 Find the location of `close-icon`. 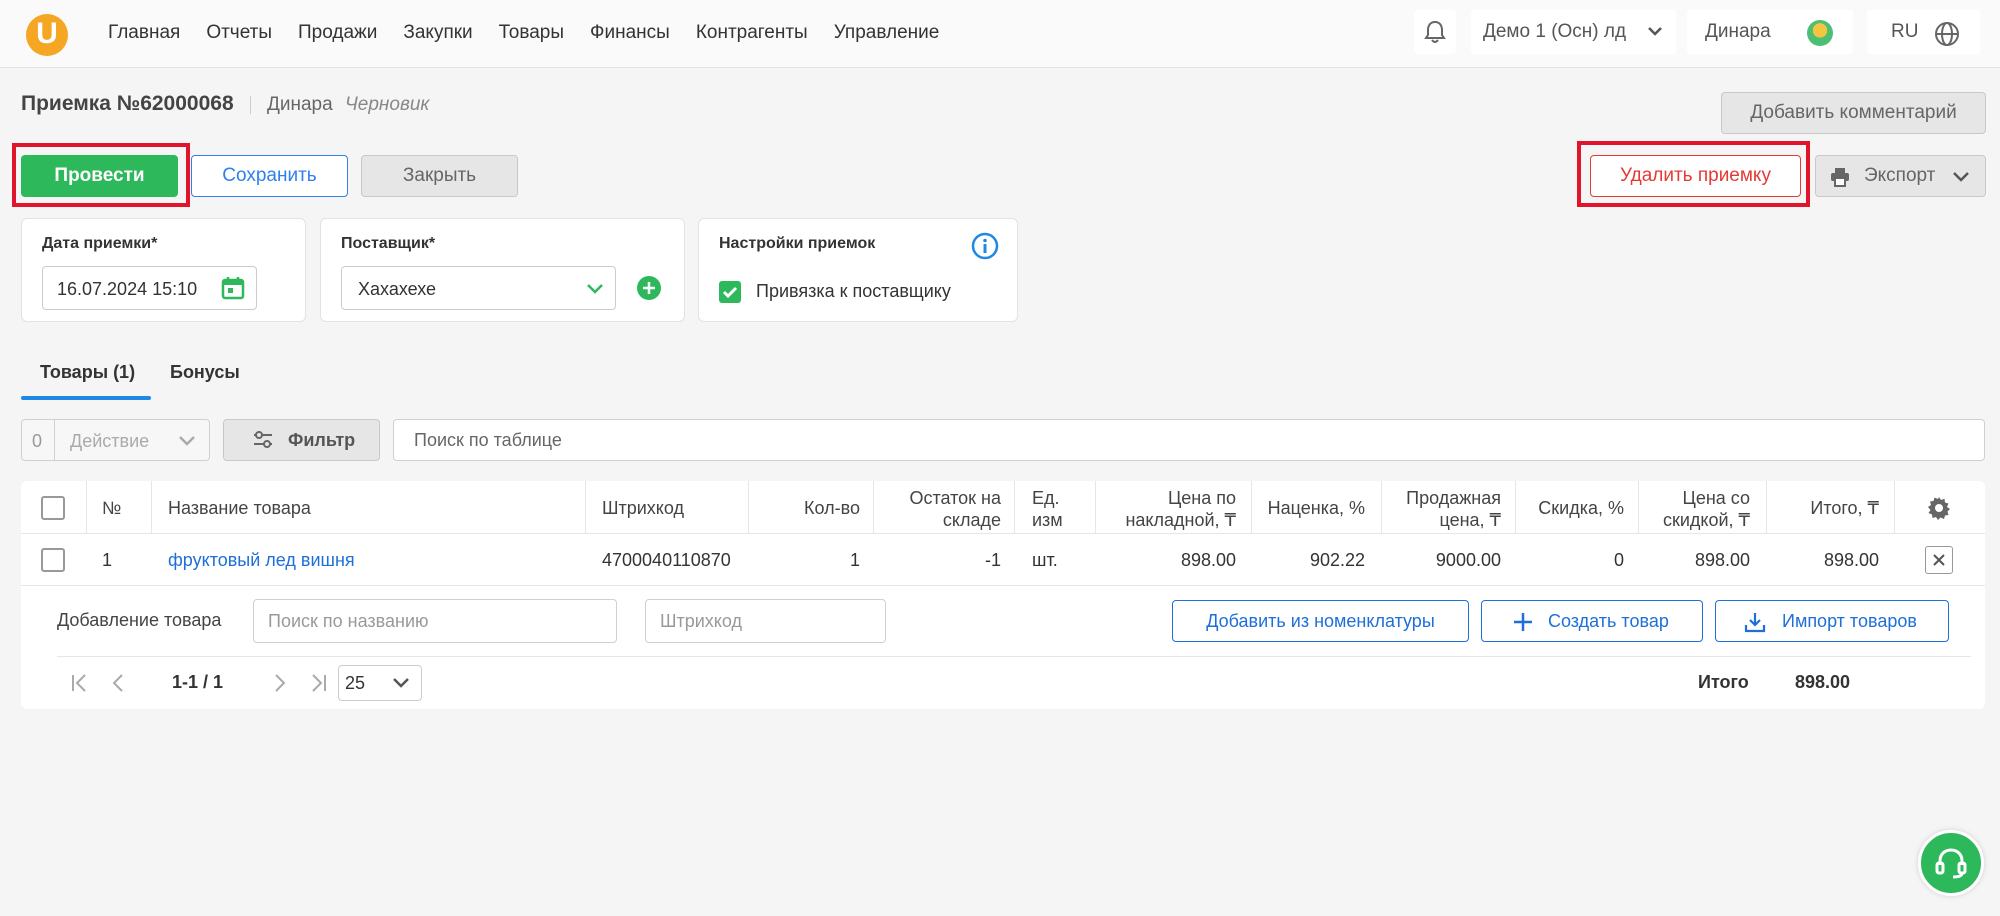

close-icon is located at coordinates (1939, 560).